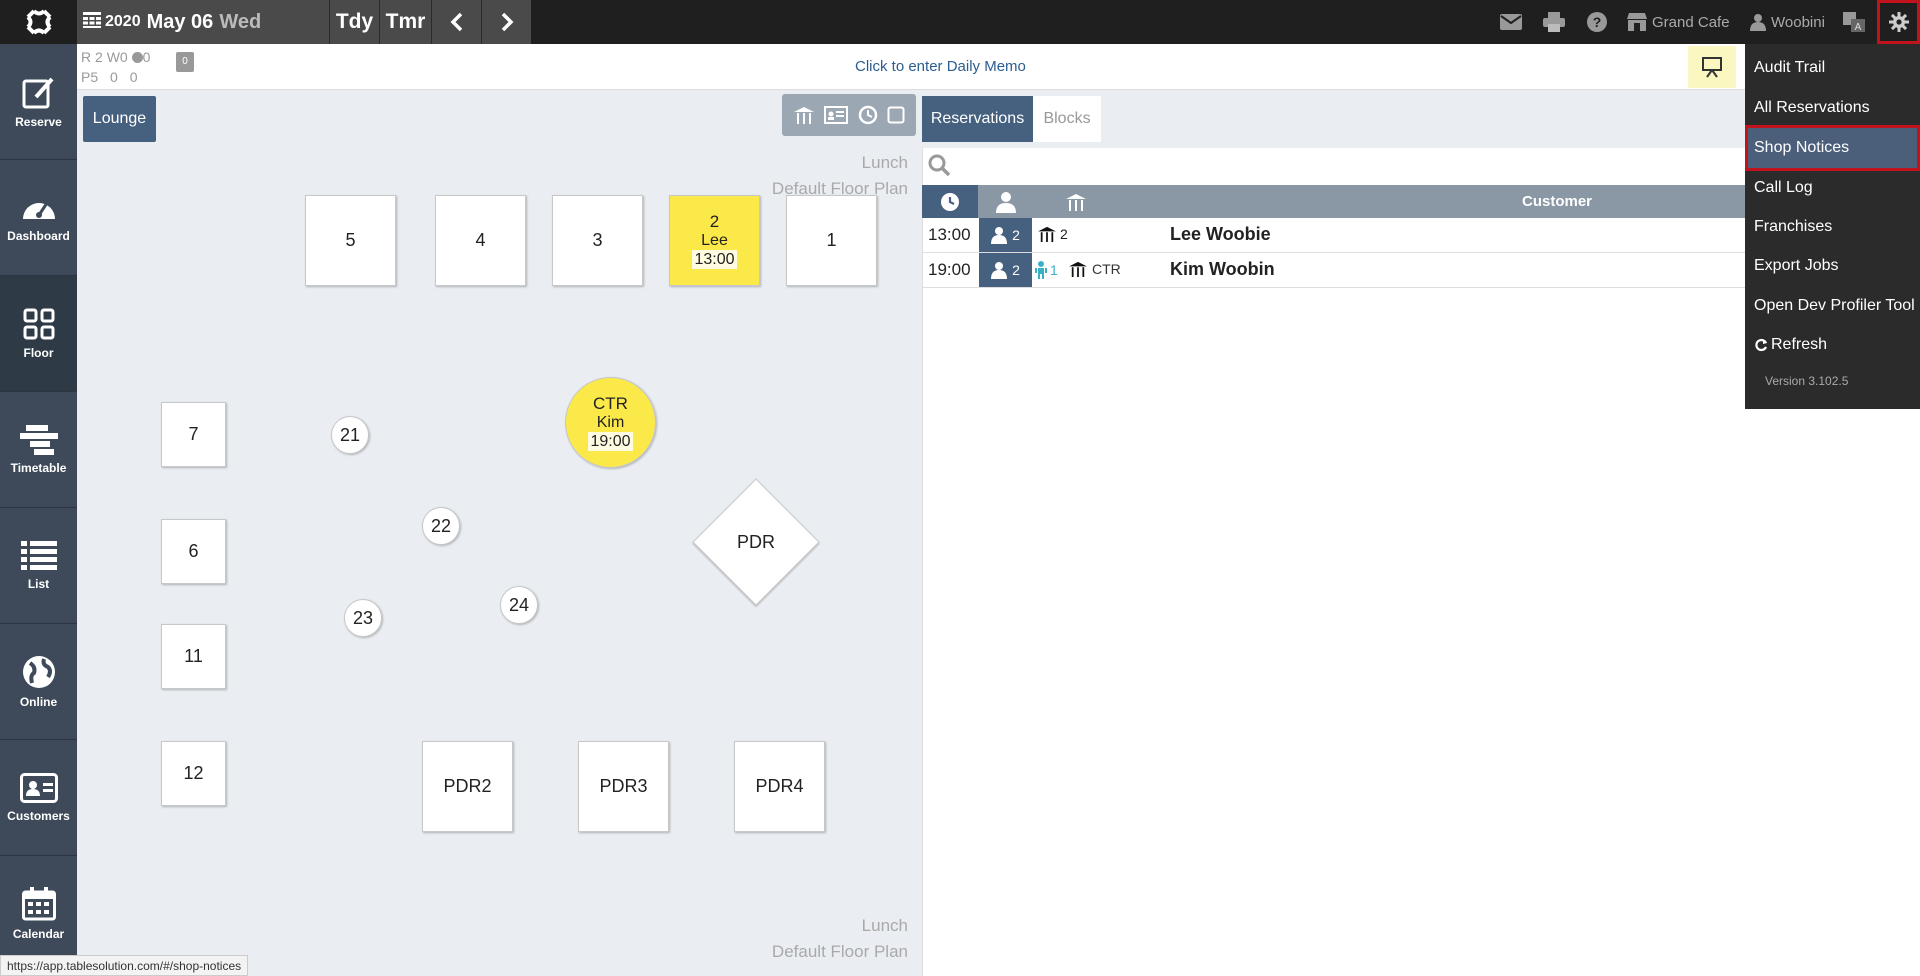  Describe the element at coordinates (1076, 201) in the screenshot. I see `col-table` at that location.